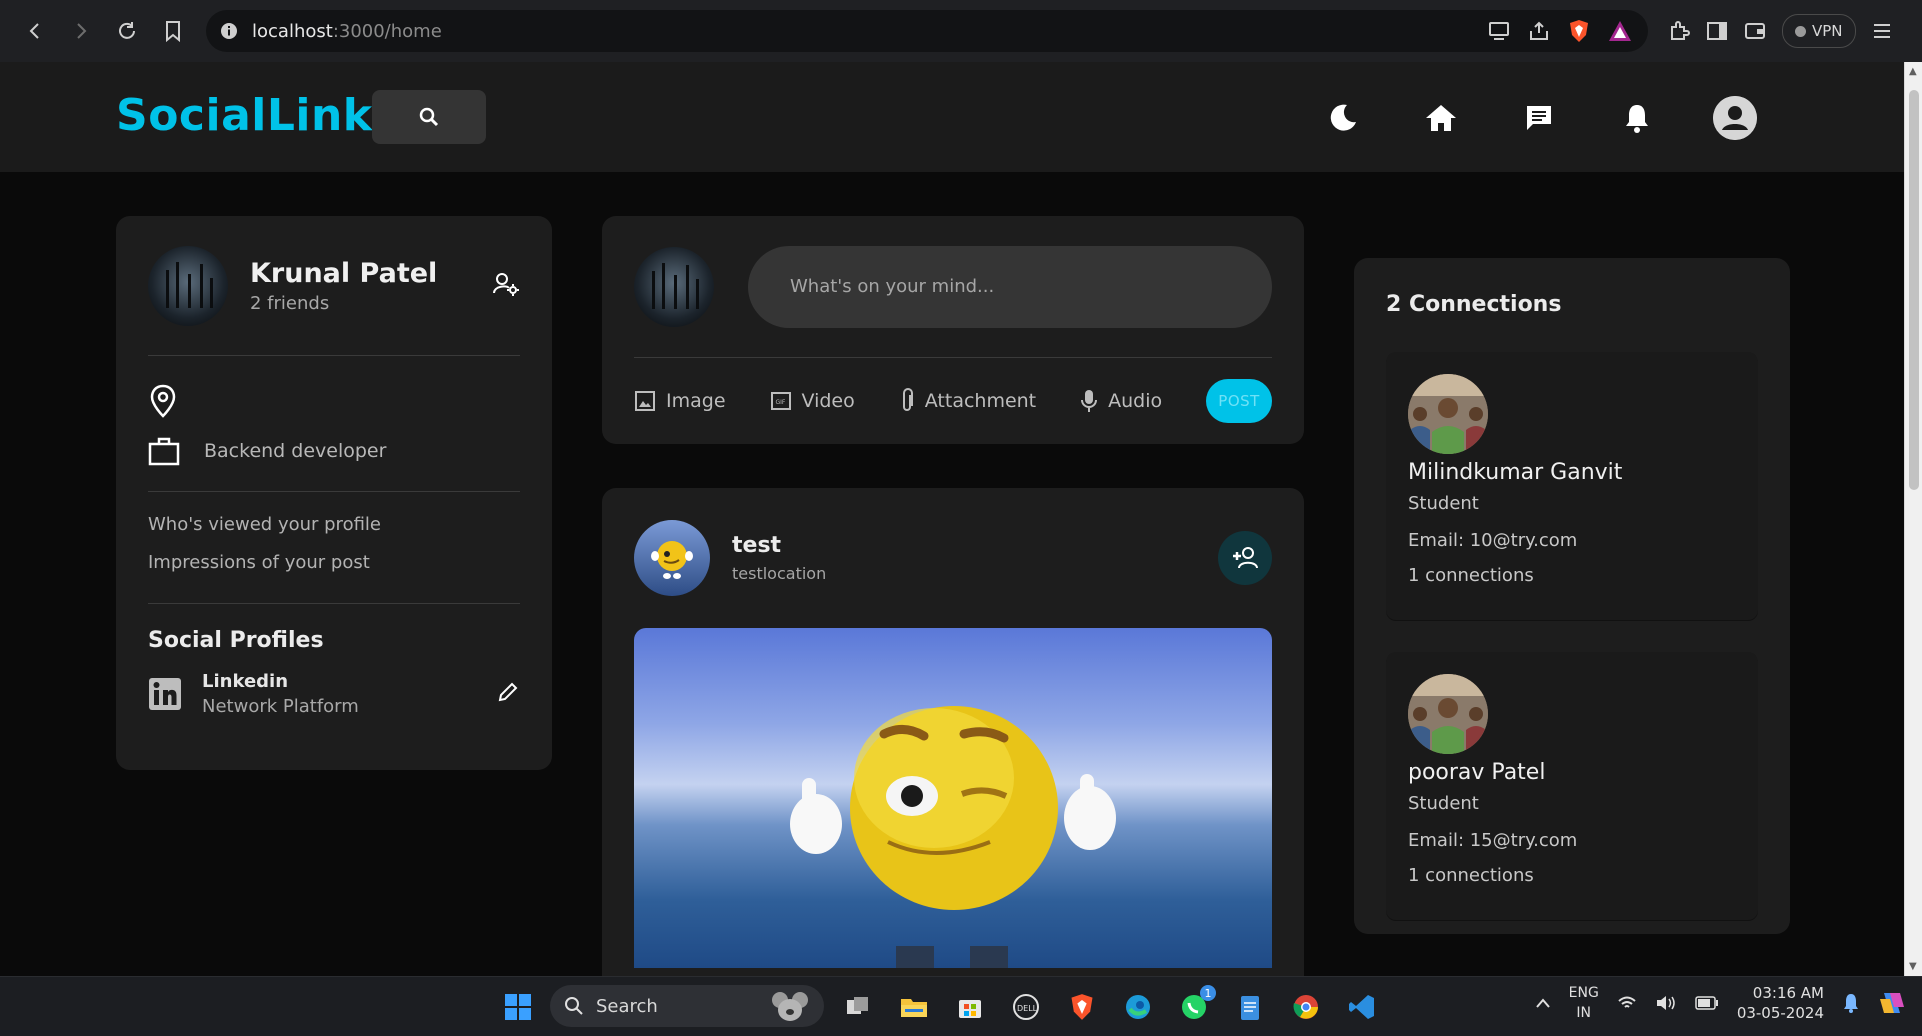 The height and width of the screenshot is (1036, 1922). Describe the element at coordinates (173, 31) in the screenshot. I see `bookmark-icon` at that location.